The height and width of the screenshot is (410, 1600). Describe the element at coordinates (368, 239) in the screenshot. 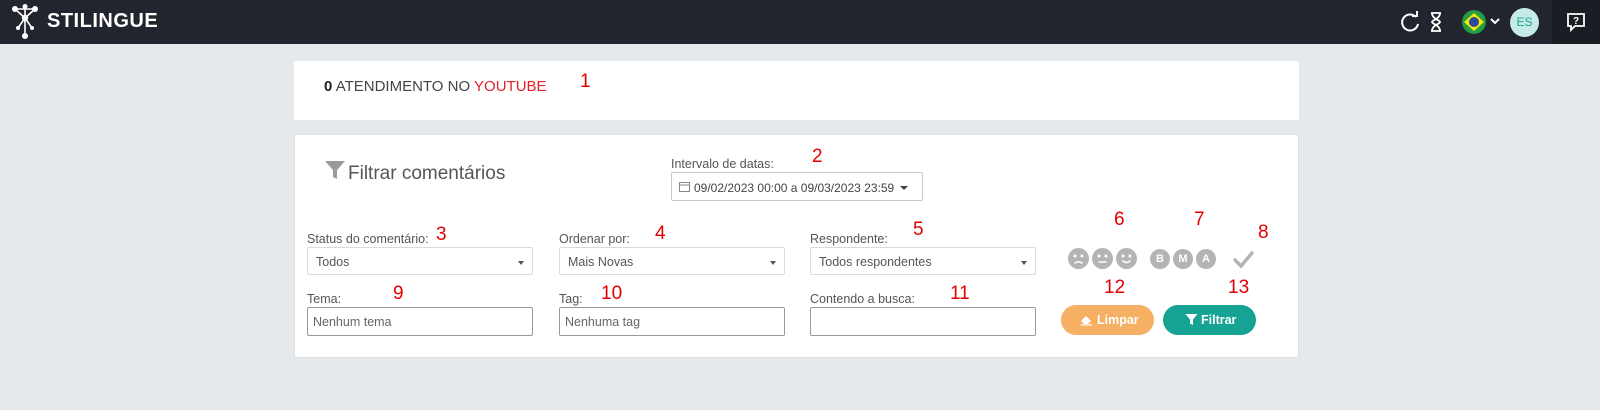

I see `status-label: Status do comentário:` at that location.